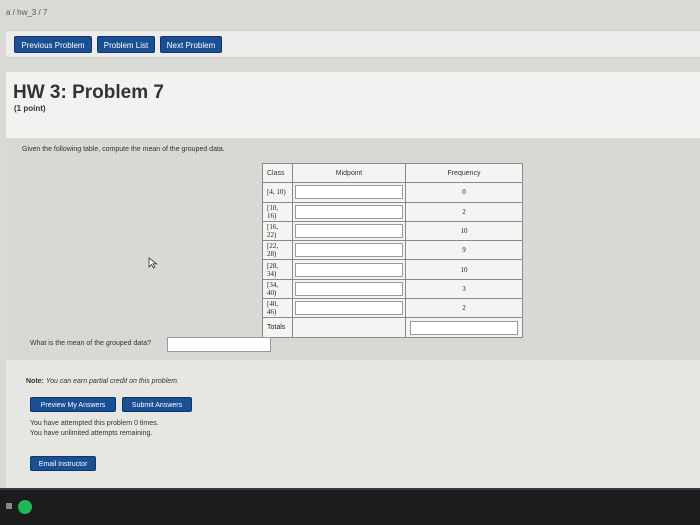 The width and height of the screenshot is (700, 525). I want to click on table-row: [4, 10) 0, so click(392, 192).